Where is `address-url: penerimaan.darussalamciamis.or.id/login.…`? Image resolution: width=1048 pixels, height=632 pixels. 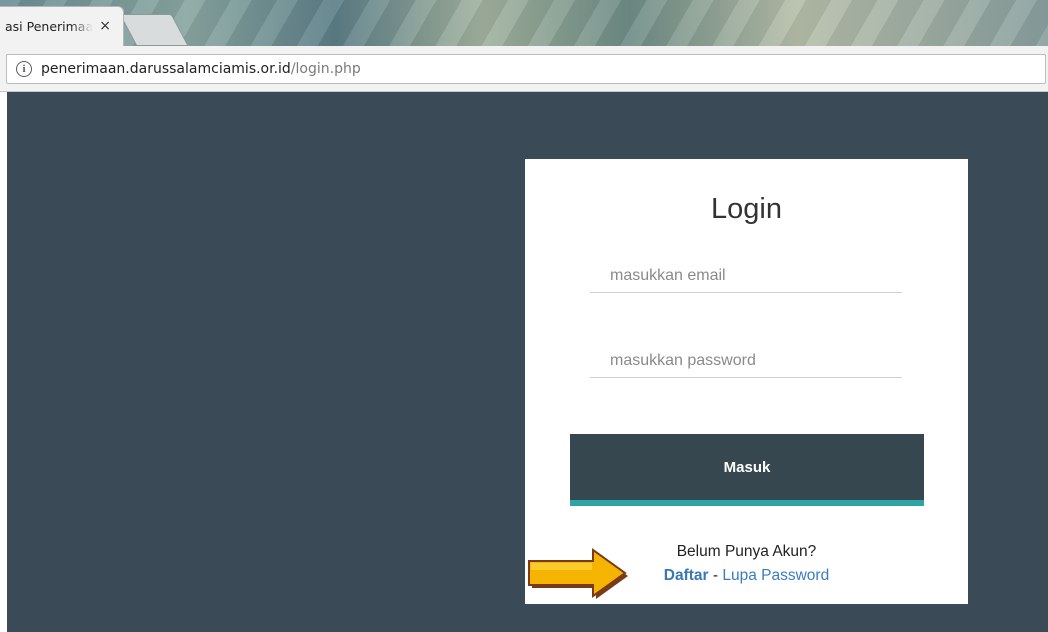 address-url: penerimaan.darussalamciamis.or.id/login.… is located at coordinates (201, 69).